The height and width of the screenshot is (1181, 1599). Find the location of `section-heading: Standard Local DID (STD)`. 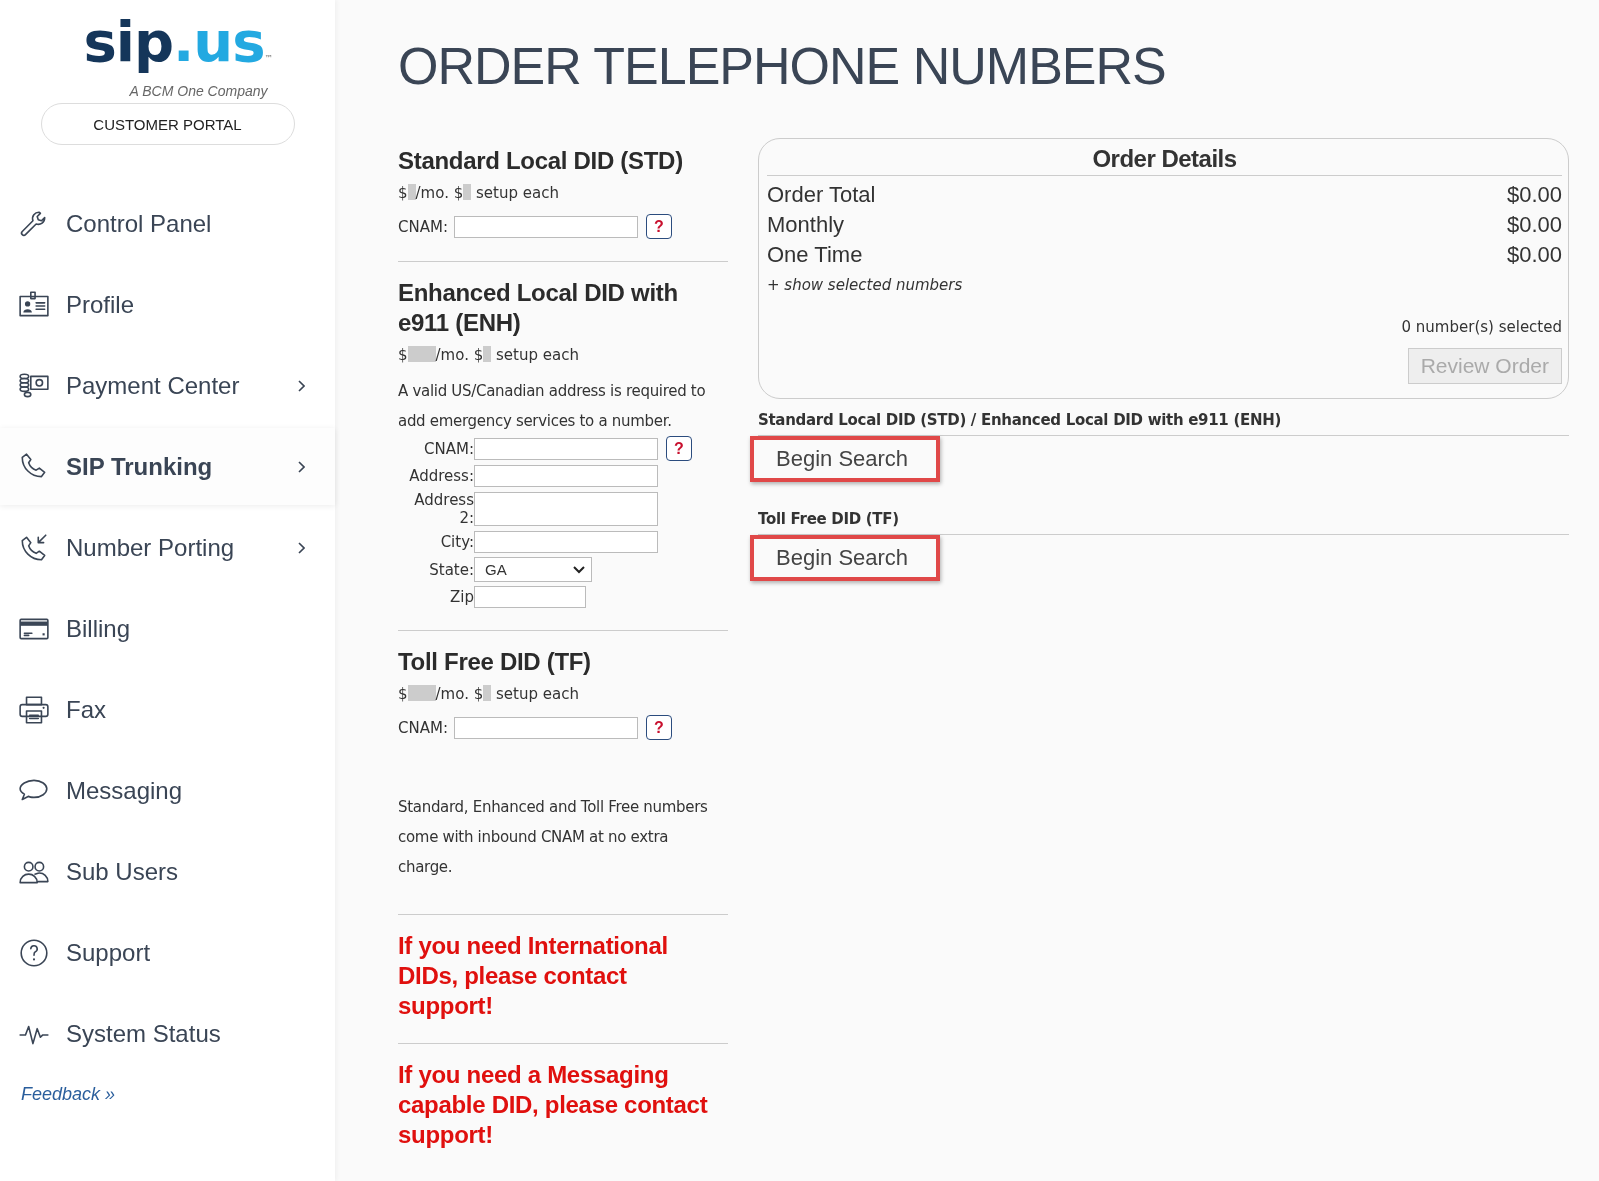

section-heading: Standard Local DID (STD) is located at coordinates (541, 161).